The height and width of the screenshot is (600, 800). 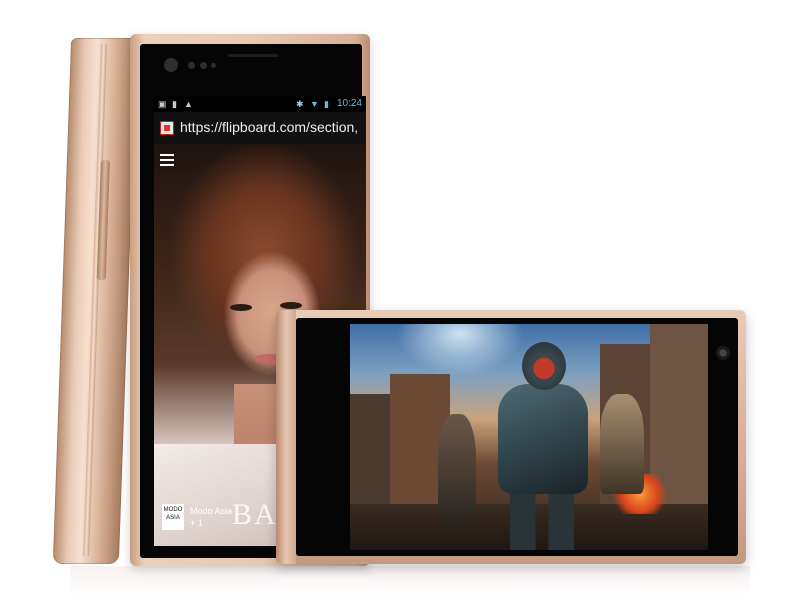 I want to click on game-hero-body, so click(x=543, y=439).